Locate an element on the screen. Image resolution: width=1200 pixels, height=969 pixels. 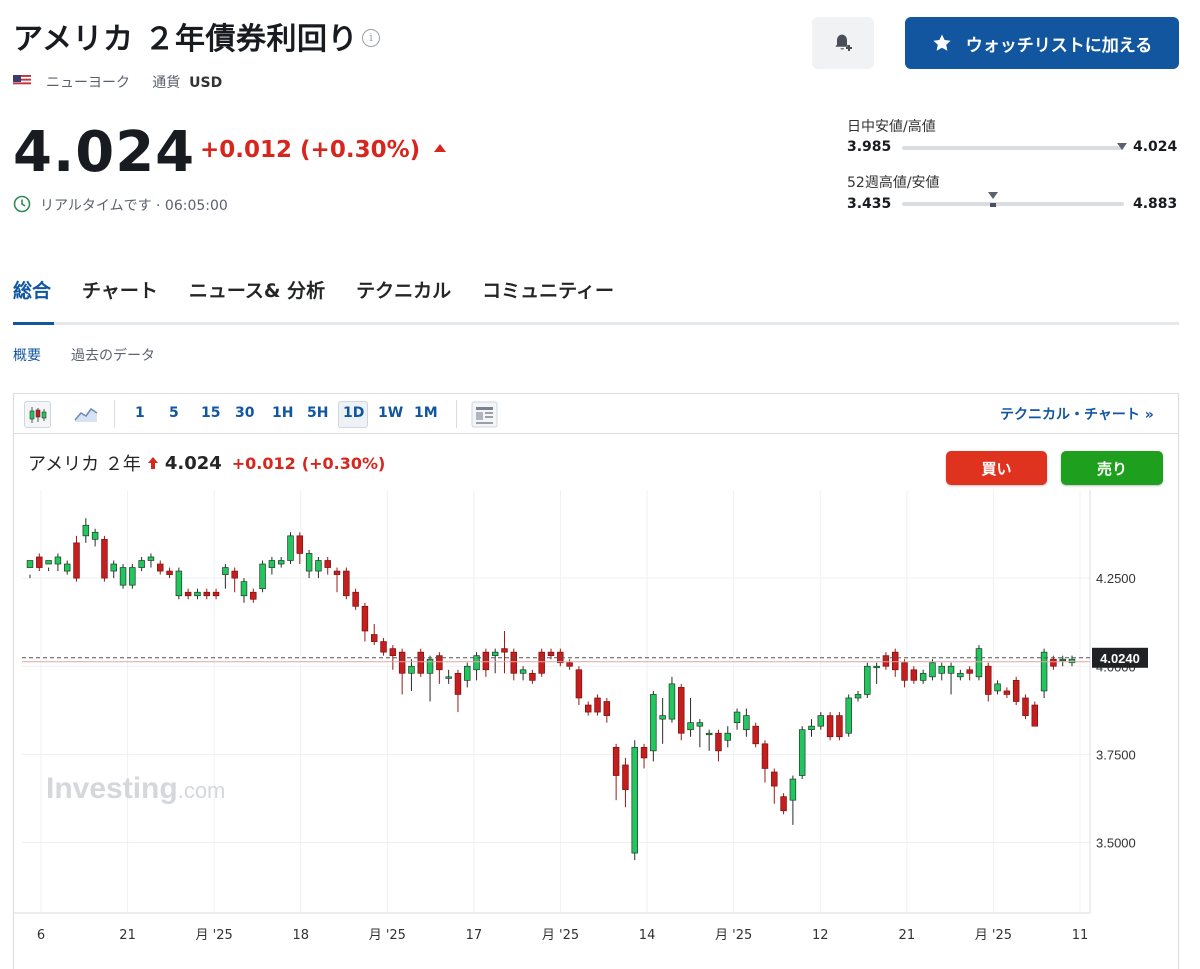
timeframe-1d: 1D is located at coordinates (353, 413).